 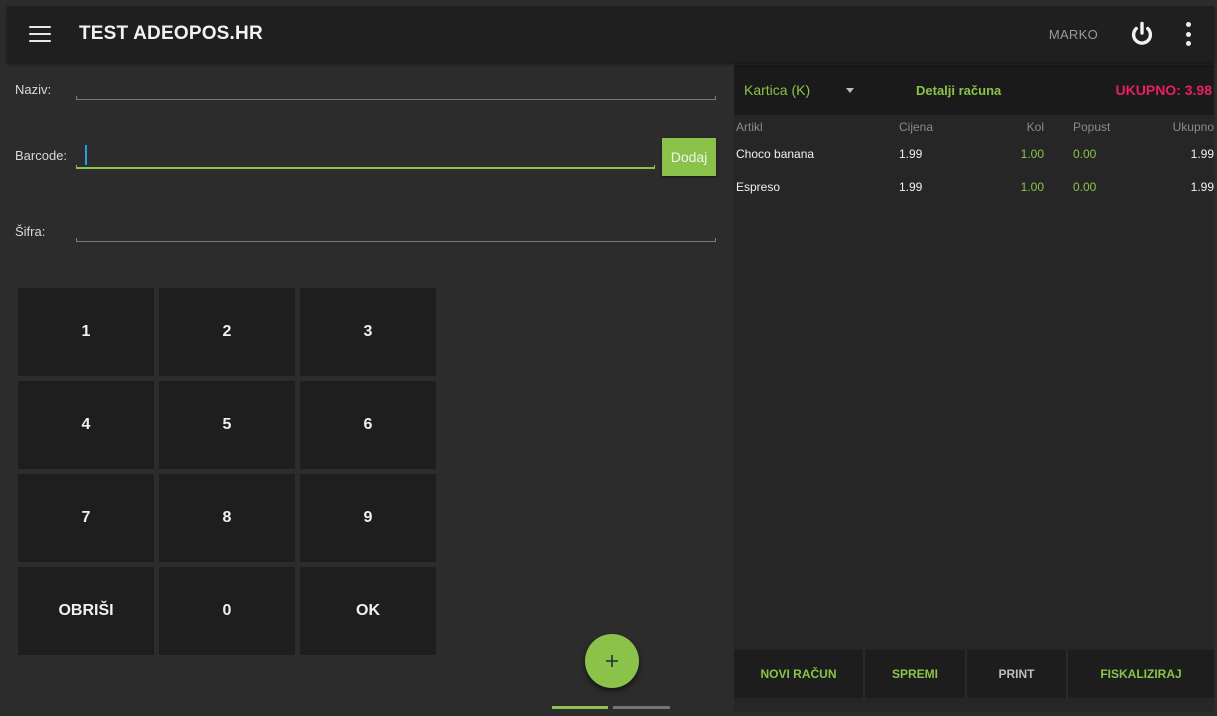 I want to click on numpad-key-1: 1, so click(x=86, y=332).